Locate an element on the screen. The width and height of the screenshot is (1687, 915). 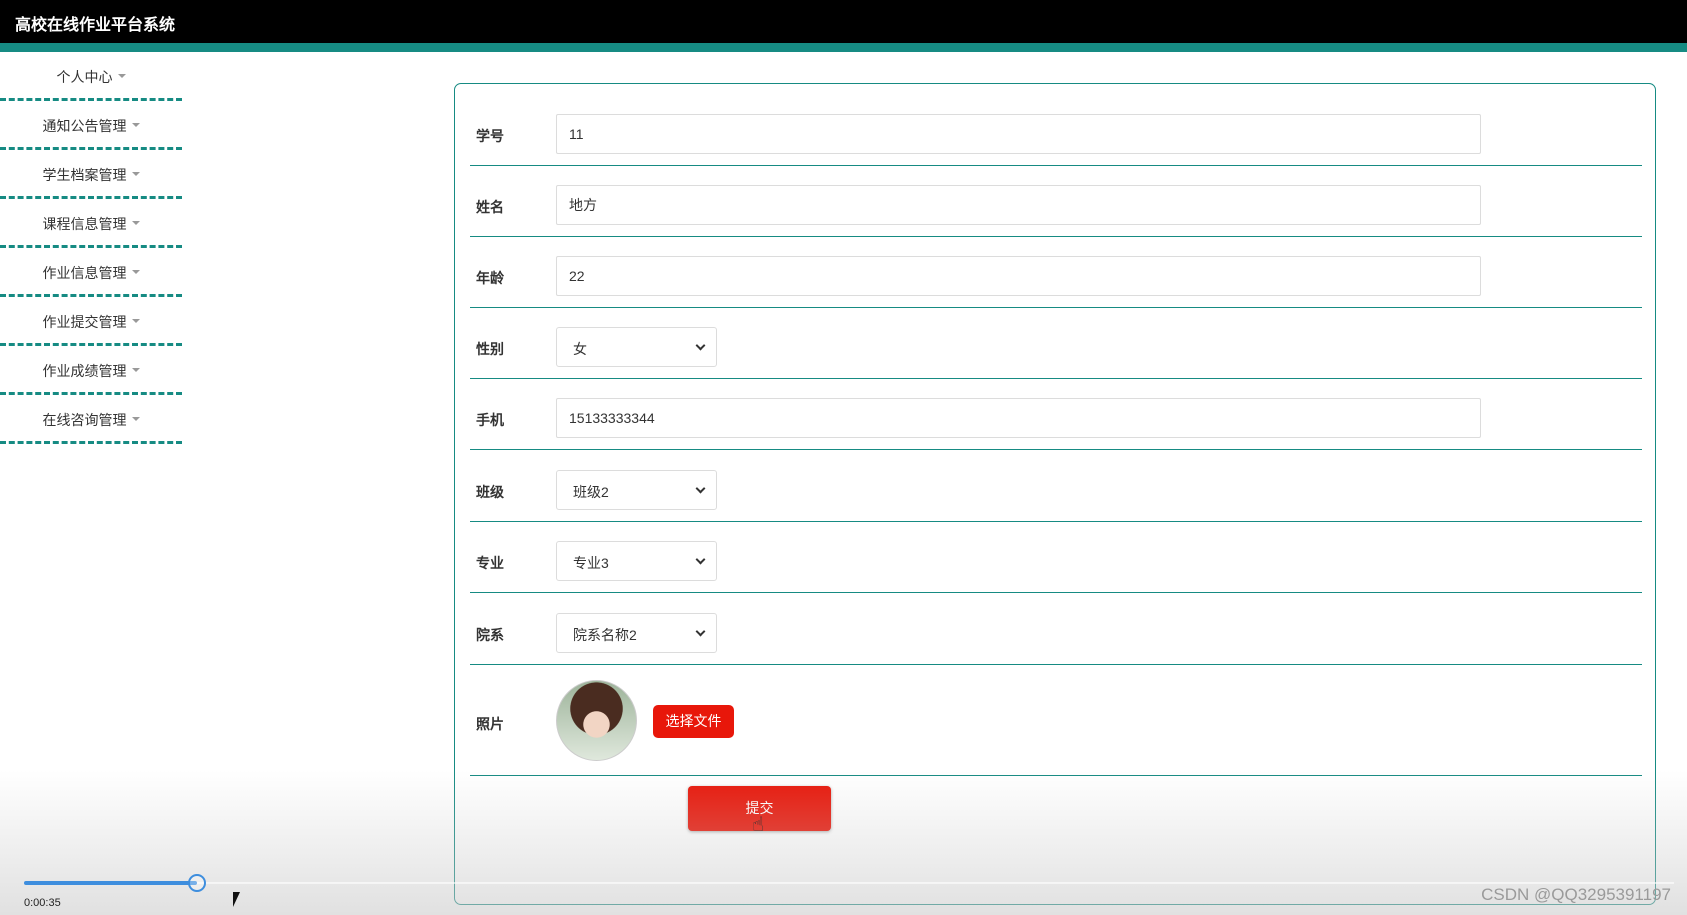
top-header-bar: 高校在线作业平台系统 is located at coordinates (843, 21).